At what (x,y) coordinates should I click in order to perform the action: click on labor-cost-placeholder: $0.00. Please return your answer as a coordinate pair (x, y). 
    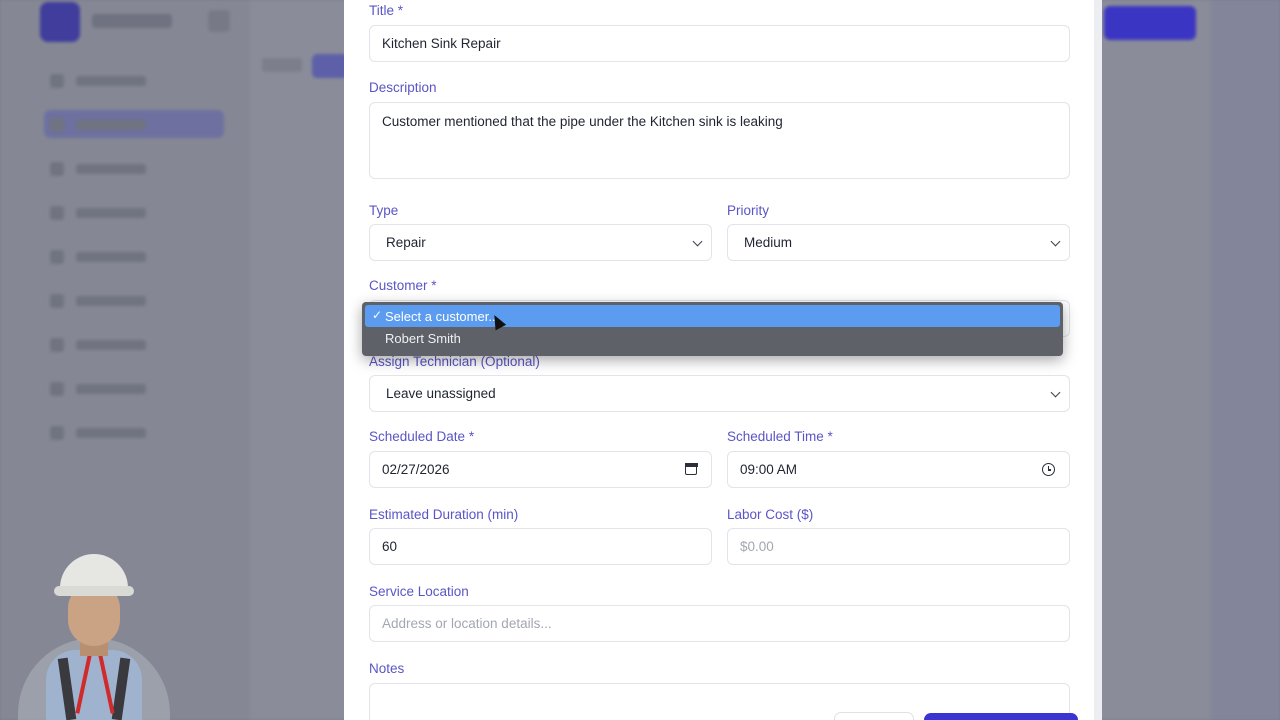
    Looking at the image, I should click on (757, 546).